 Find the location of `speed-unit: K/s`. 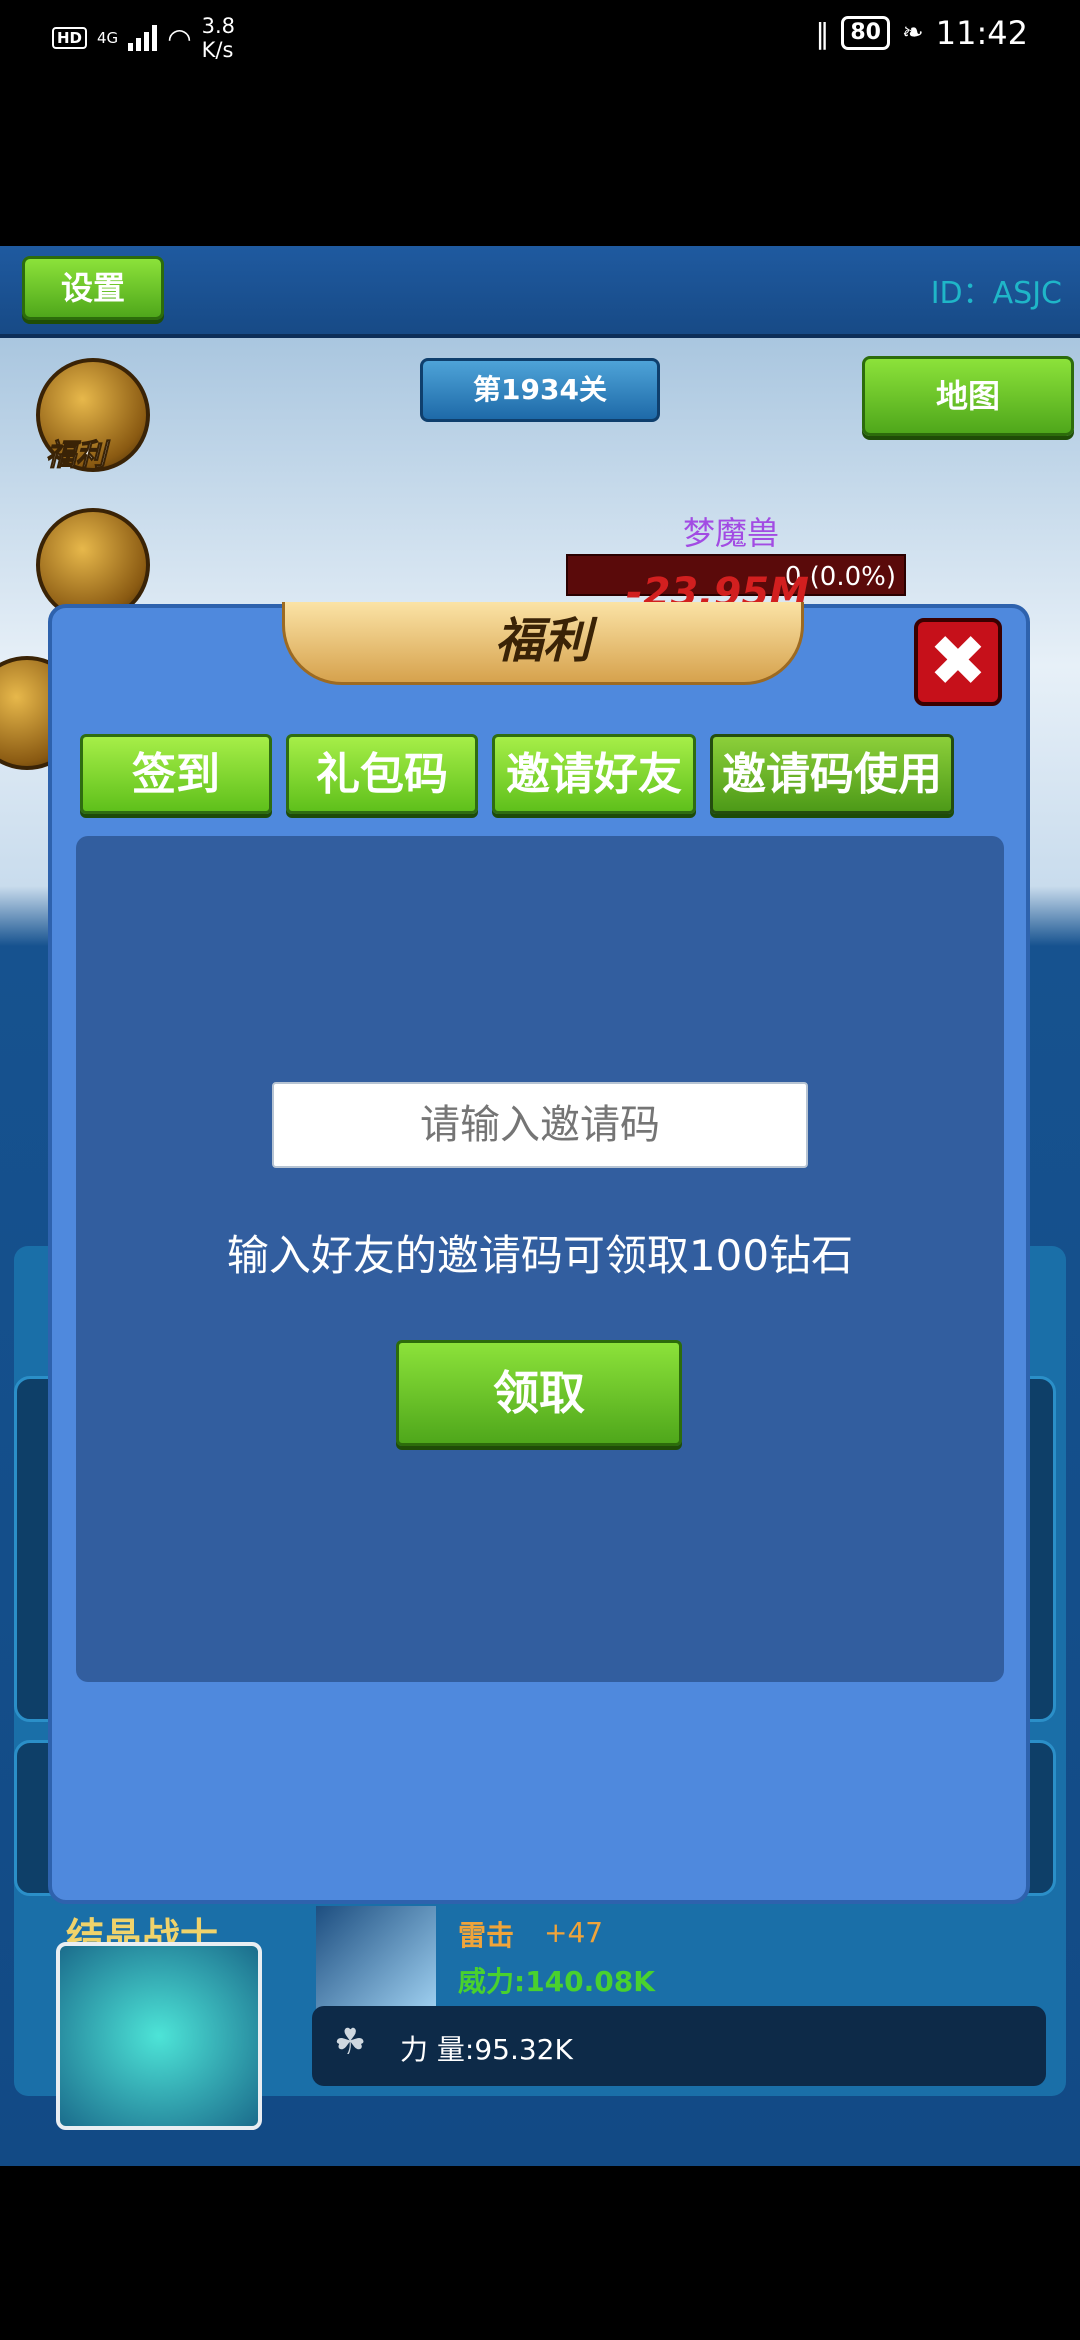

speed-unit: K/s is located at coordinates (217, 50).